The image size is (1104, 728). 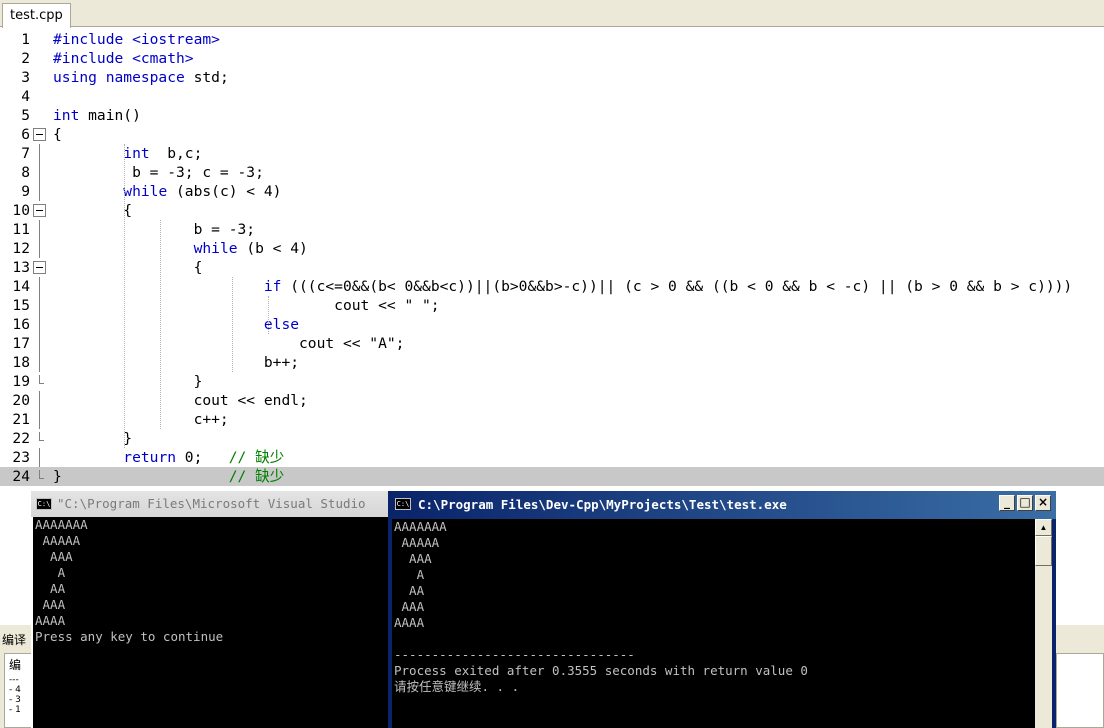 I want to click on code-text: while (abs(c) < 4), so click(x=202, y=191).